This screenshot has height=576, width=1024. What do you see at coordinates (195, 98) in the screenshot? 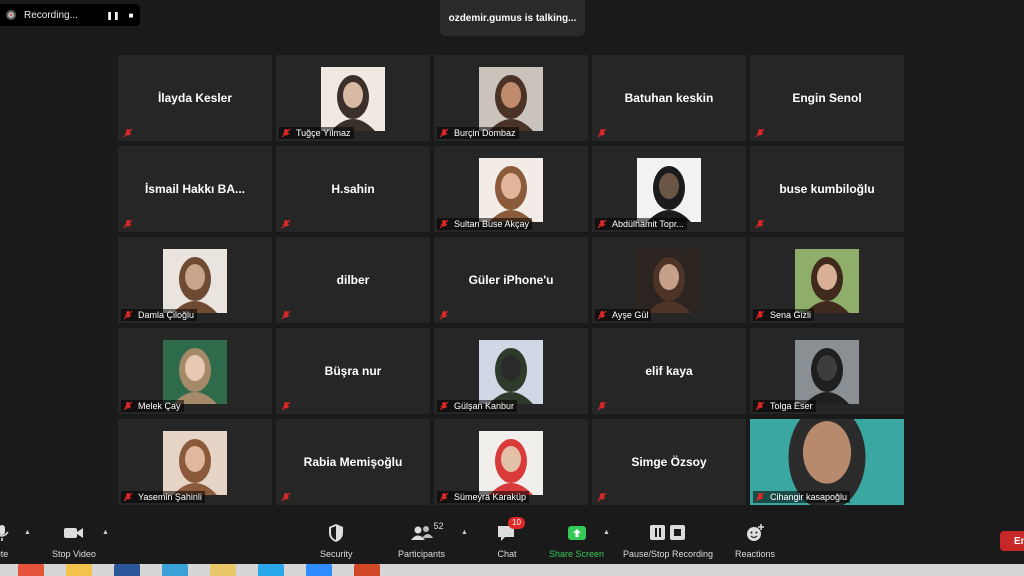
I see `participant-tile: İlayda Kesler` at bounding box center [195, 98].